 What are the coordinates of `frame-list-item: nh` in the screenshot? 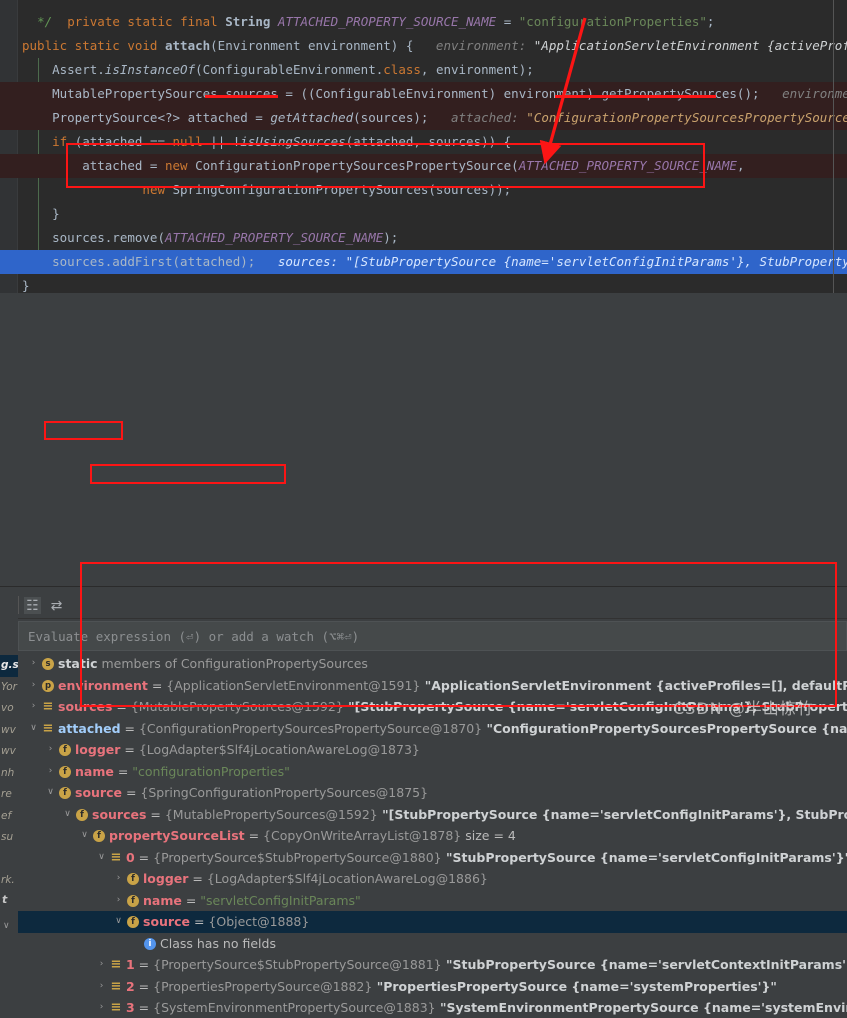 It's located at (9, 774).